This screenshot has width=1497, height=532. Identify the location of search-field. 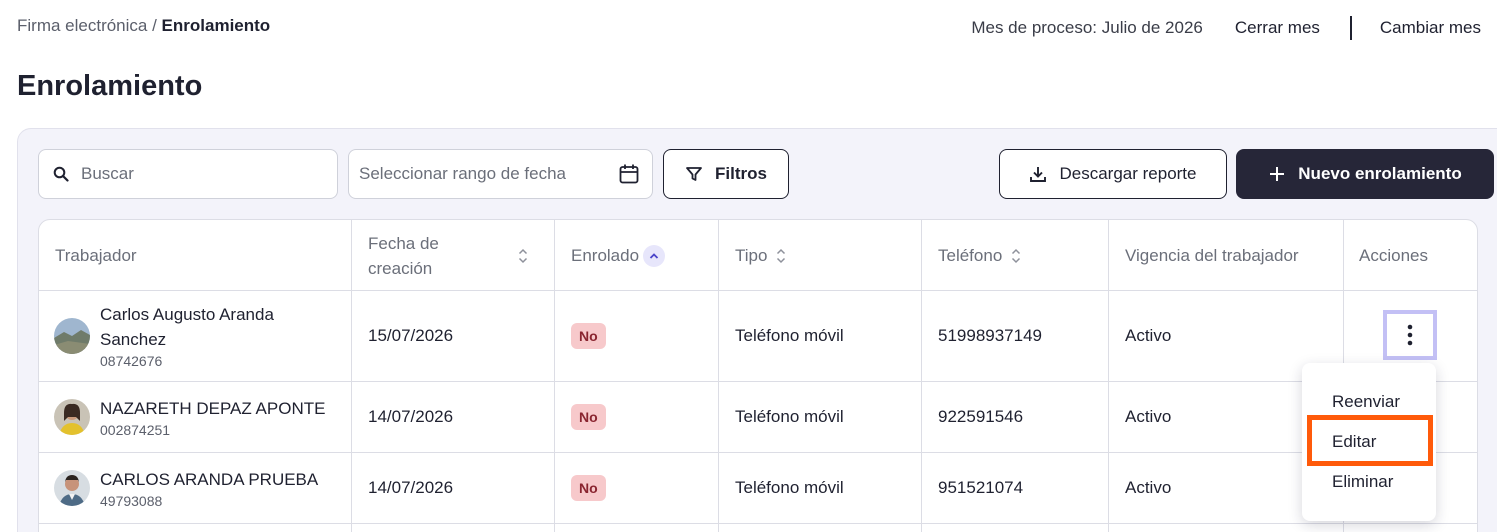
(188, 174).